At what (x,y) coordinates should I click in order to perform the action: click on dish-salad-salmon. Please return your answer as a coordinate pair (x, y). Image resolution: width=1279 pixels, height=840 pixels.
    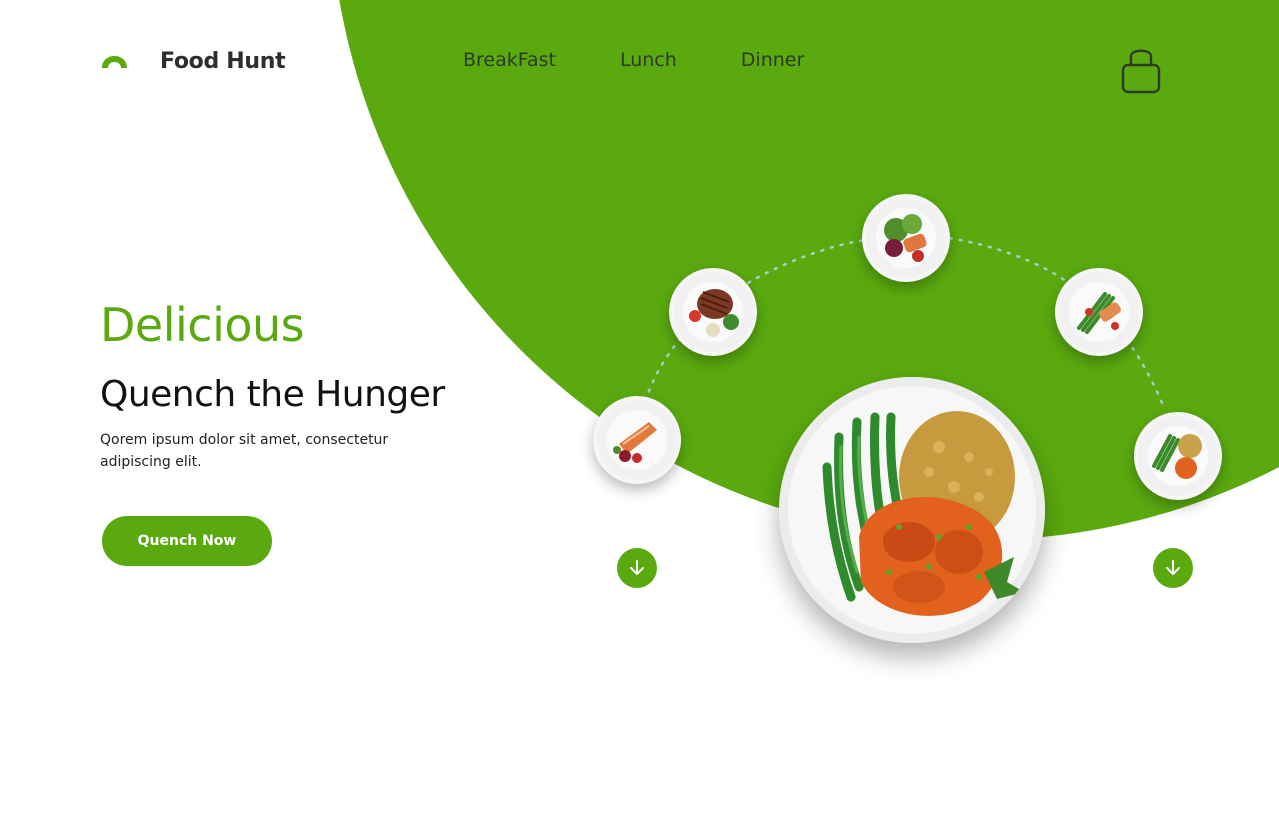
    Looking at the image, I should click on (906, 238).